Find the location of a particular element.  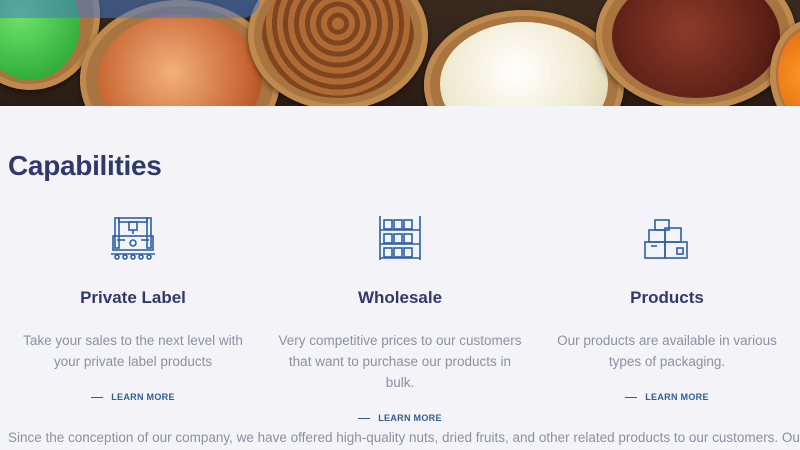

card-title: Private Label is located at coordinates (133, 297).